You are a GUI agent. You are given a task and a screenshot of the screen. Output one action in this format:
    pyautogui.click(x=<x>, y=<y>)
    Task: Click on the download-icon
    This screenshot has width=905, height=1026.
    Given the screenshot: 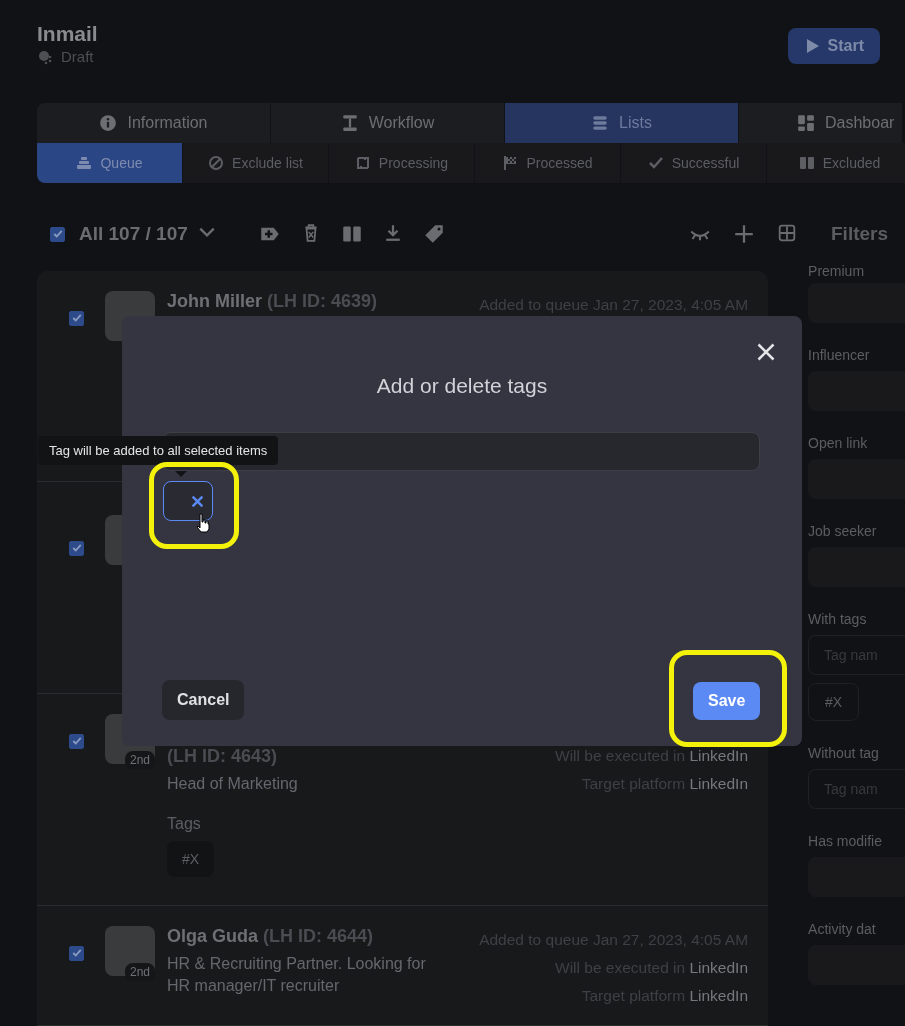 What is the action you would take?
    pyautogui.click(x=392, y=233)
    